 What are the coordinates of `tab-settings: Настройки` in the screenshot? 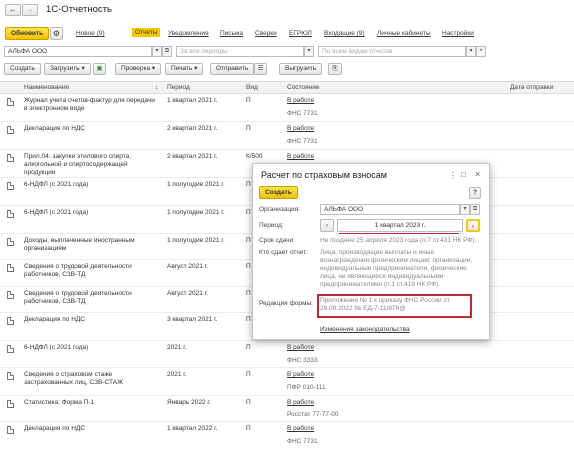 It's located at (458, 33).